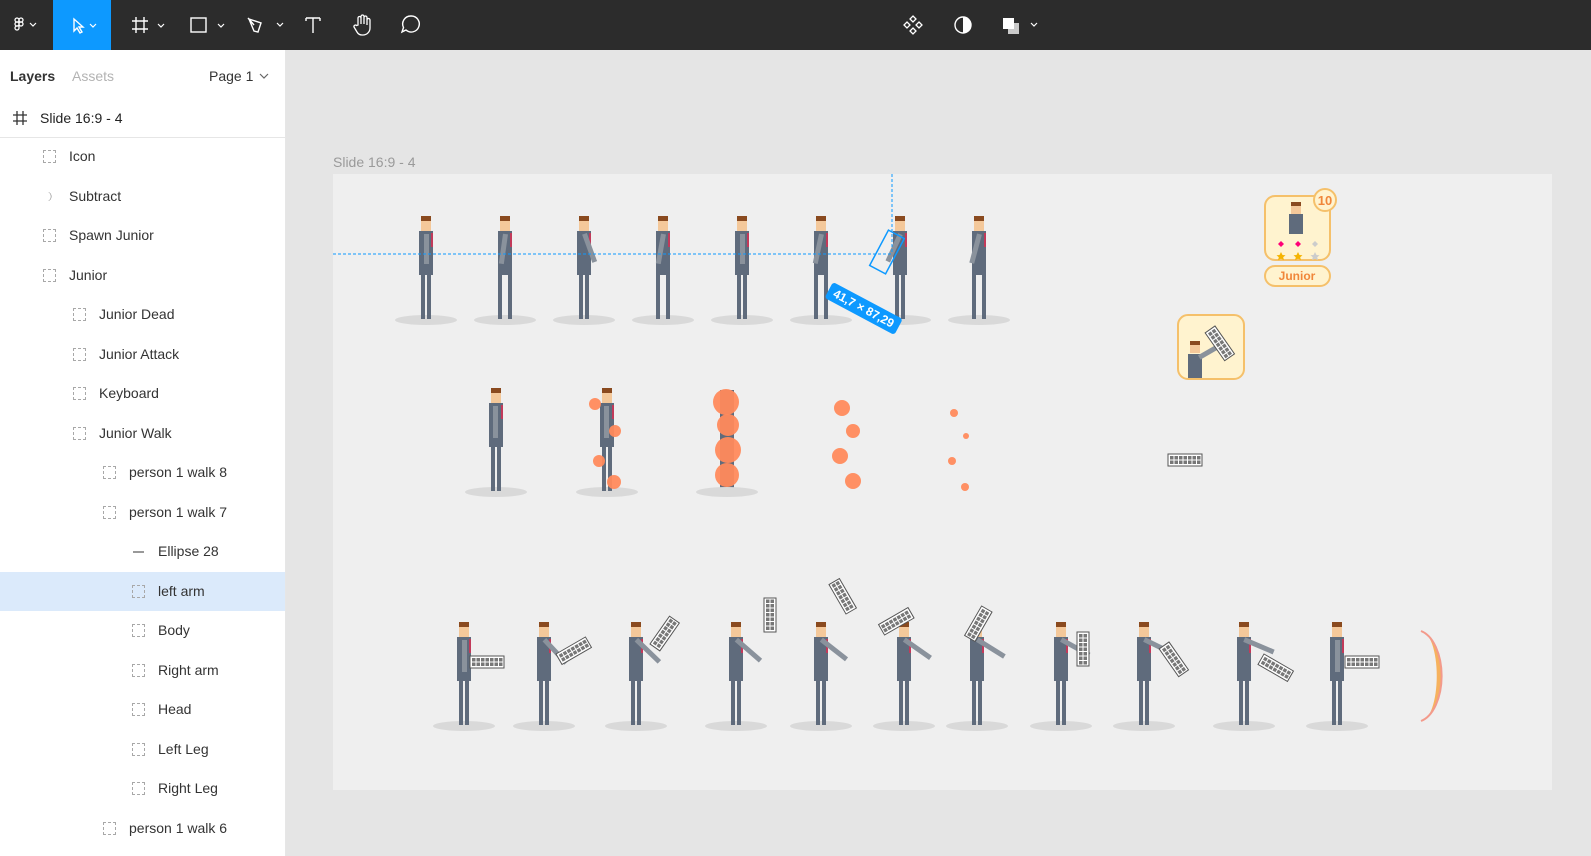 The height and width of the screenshot is (856, 1591). Describe the element at coordinates (142, 196) in the screenshot. I see `layer-row: Subtract` at that location.